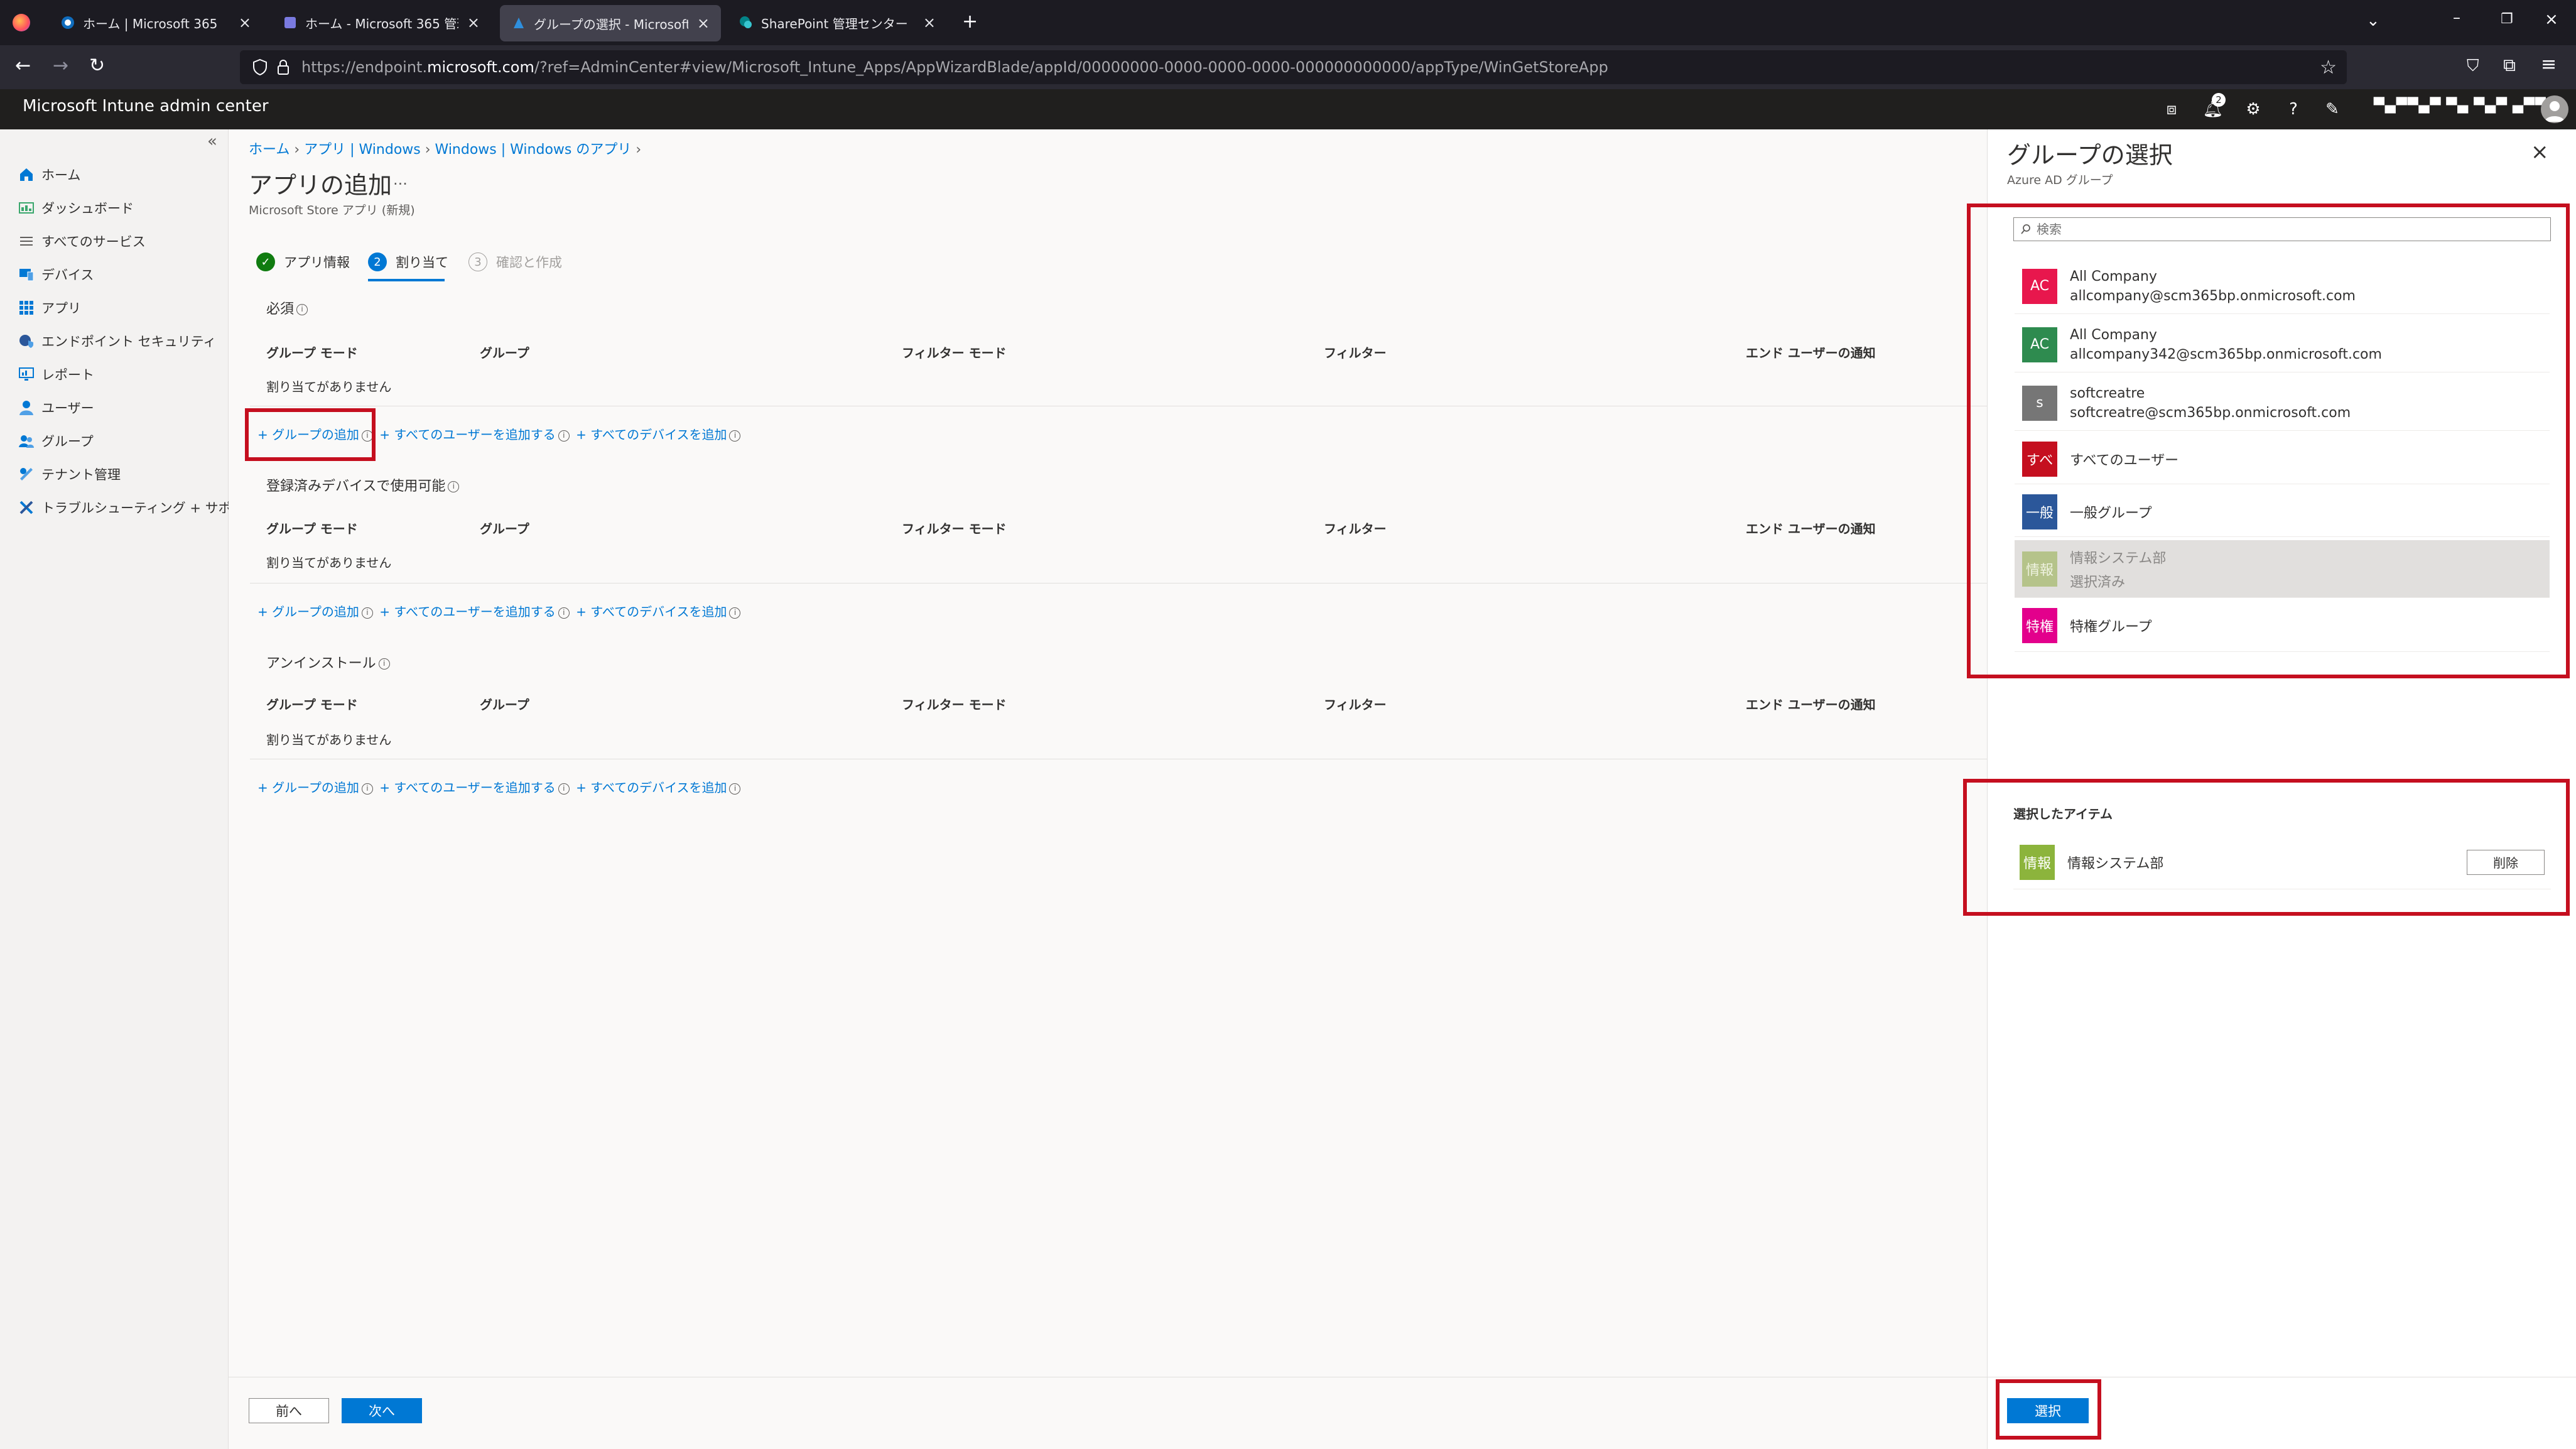 This screenshot has height=1449, width=2576. What do you see at coordinates (289, 1410) in the screenshot?
I see `previous-button: 前へ` at bounding box center [289, 1410].